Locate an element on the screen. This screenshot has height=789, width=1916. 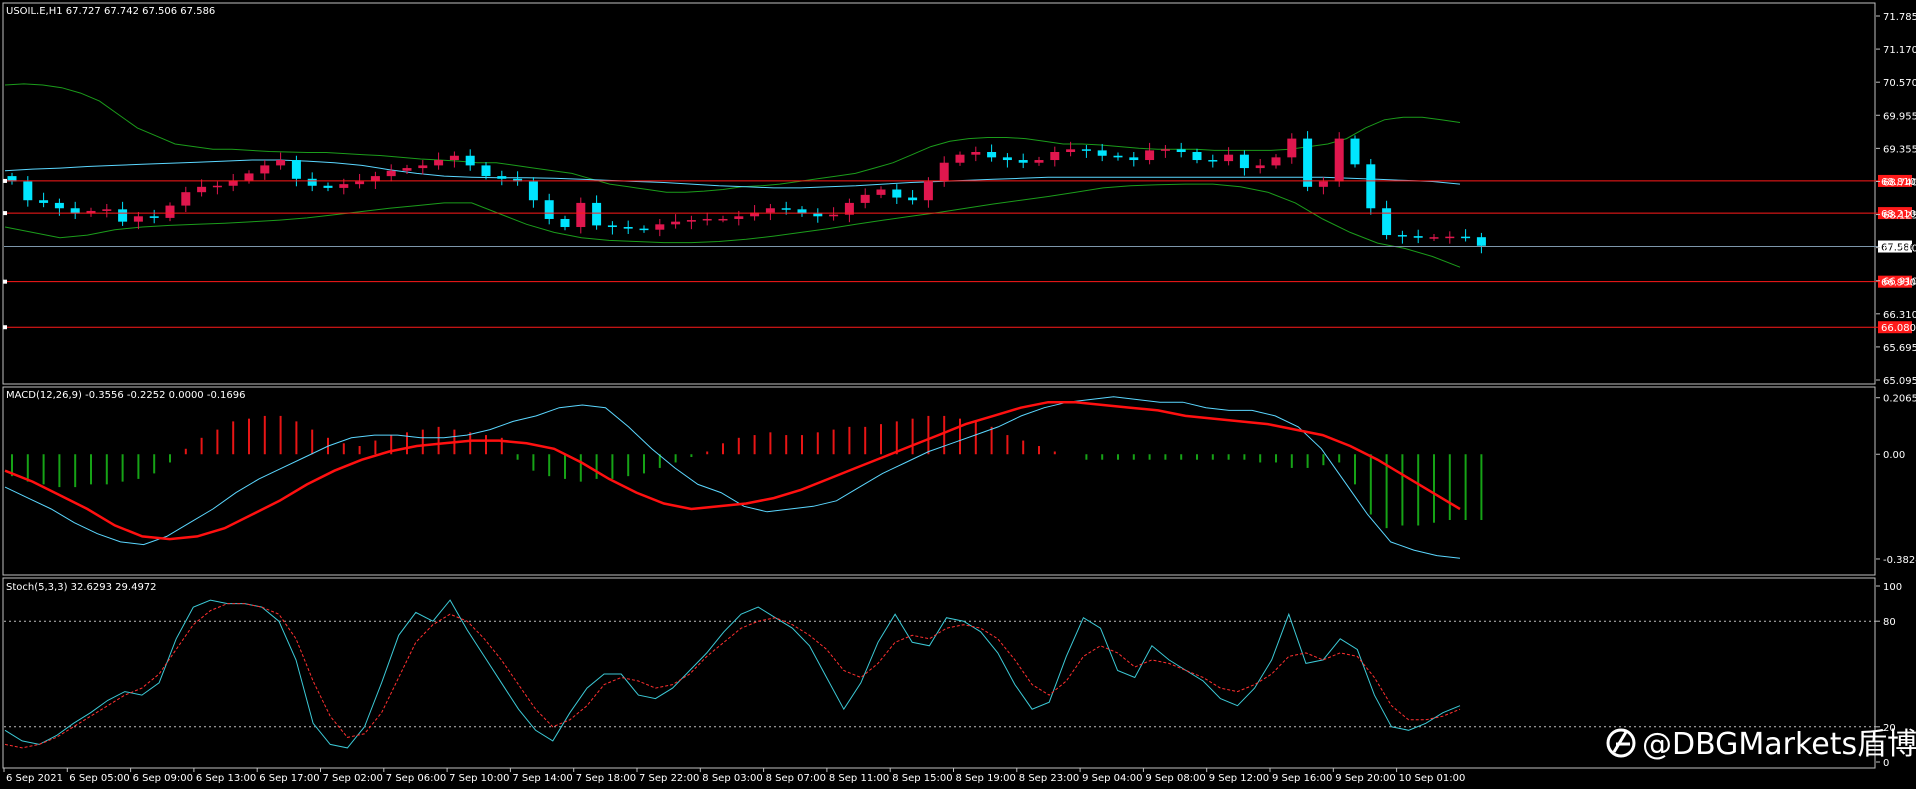
time-tick-label: 6 Sep 2021 is located at coordinates (34, 778).